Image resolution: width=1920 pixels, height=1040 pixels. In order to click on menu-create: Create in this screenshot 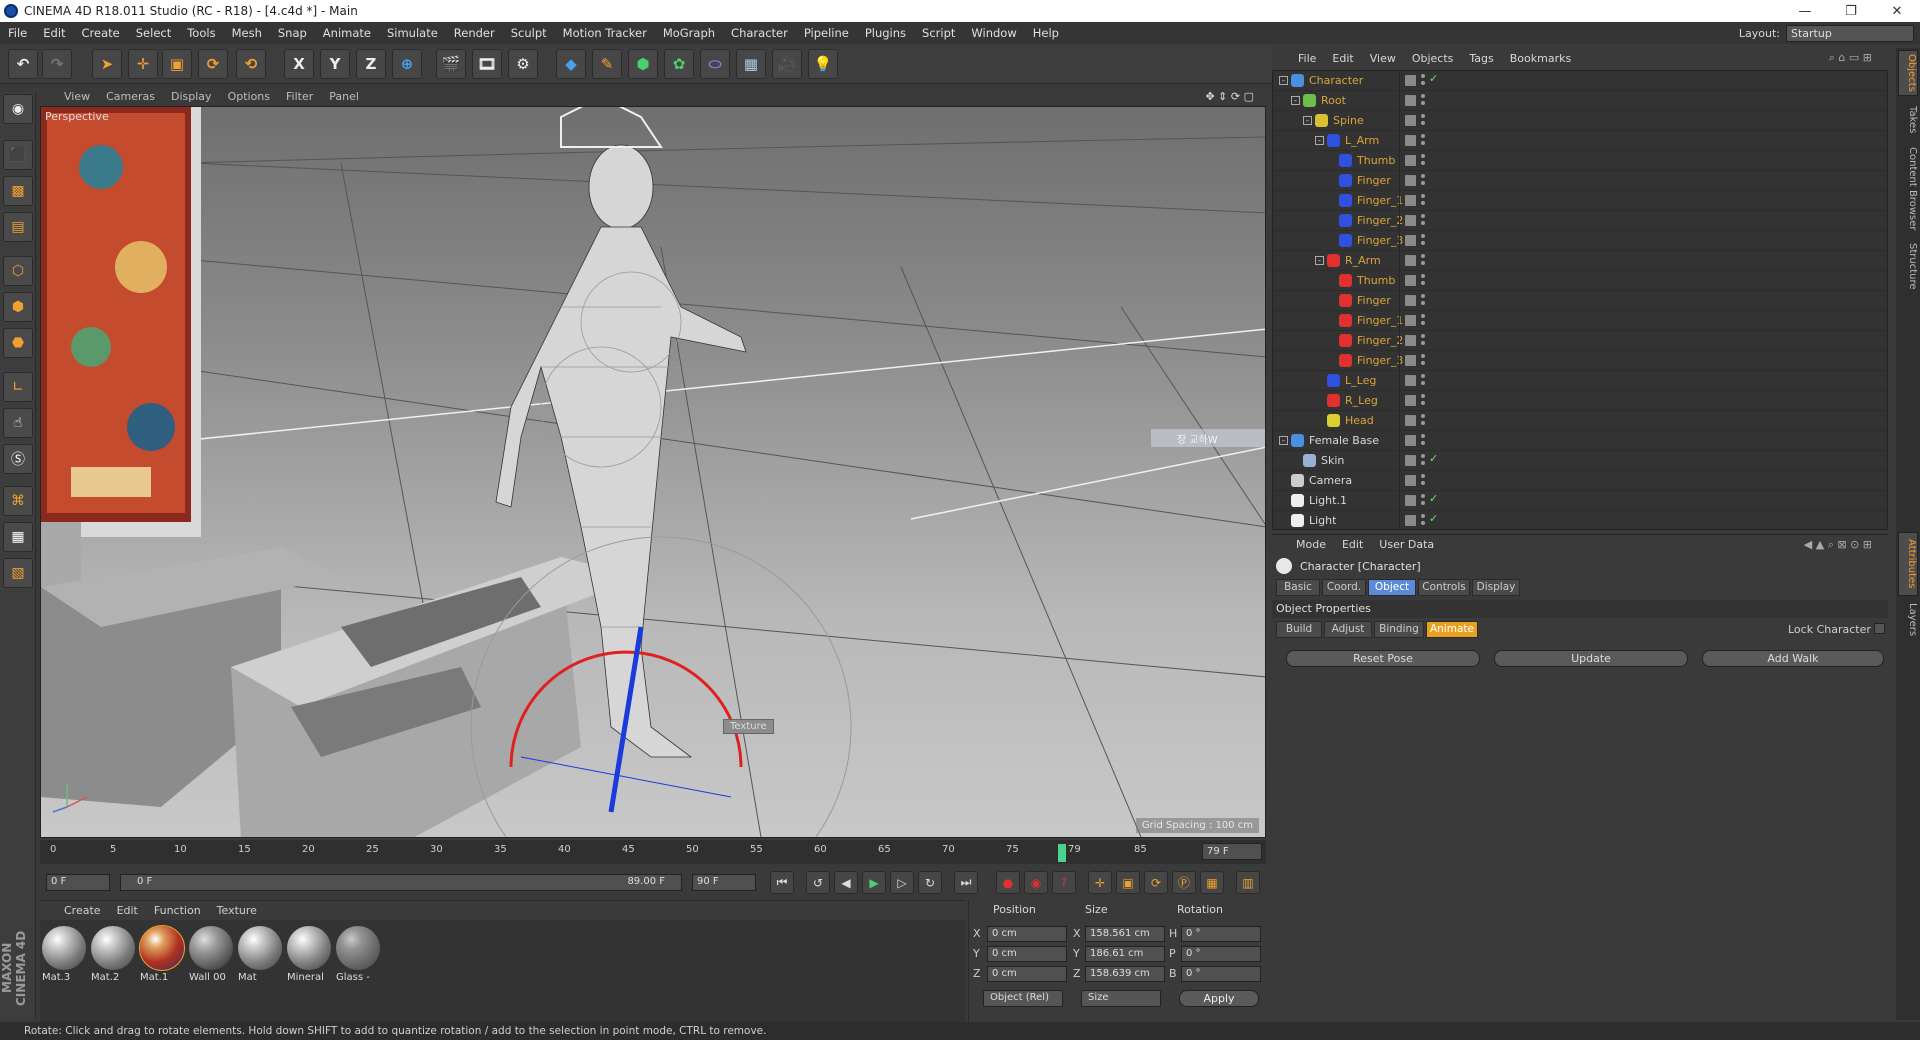, I will do `click(101, 33)`.